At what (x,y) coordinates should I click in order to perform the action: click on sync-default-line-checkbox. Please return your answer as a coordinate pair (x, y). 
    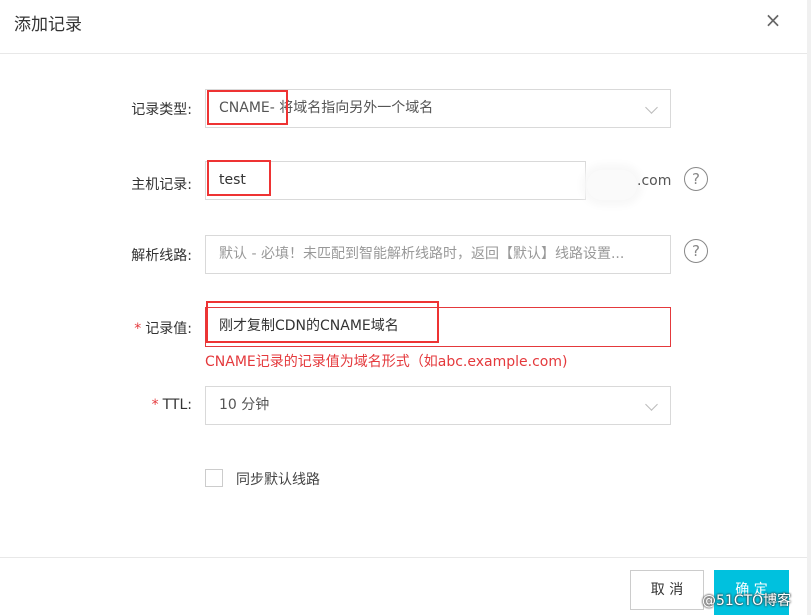
    Looking at the image, I should click on (214, 478).